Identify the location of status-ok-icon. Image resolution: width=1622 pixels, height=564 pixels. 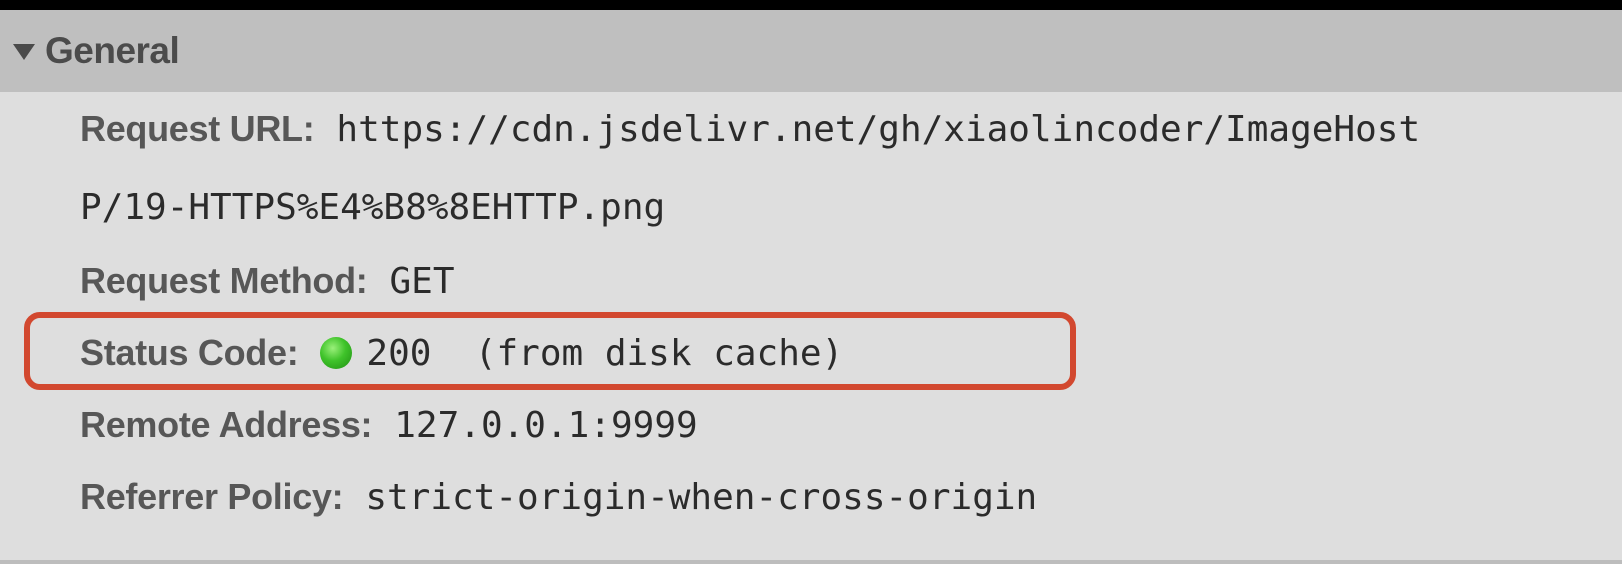
(336, 353).